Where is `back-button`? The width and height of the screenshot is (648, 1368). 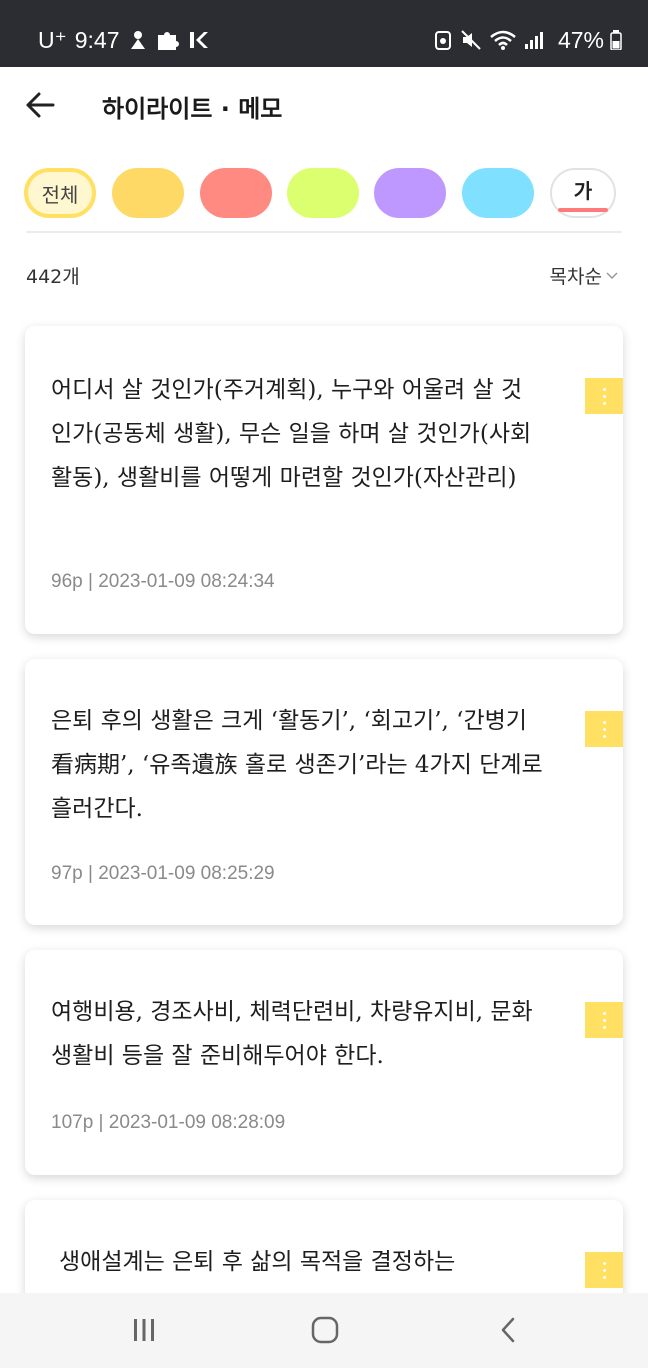 back-button is located at coordinates (40, 105).